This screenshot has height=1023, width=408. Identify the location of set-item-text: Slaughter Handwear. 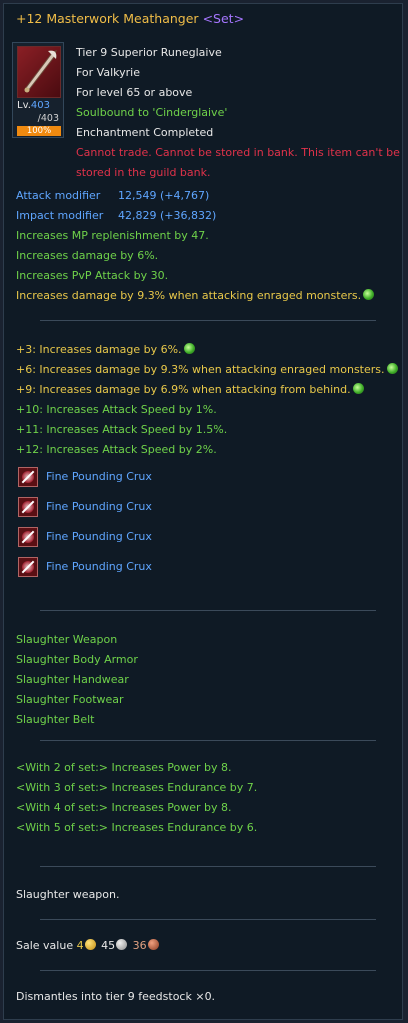
(72, 679).